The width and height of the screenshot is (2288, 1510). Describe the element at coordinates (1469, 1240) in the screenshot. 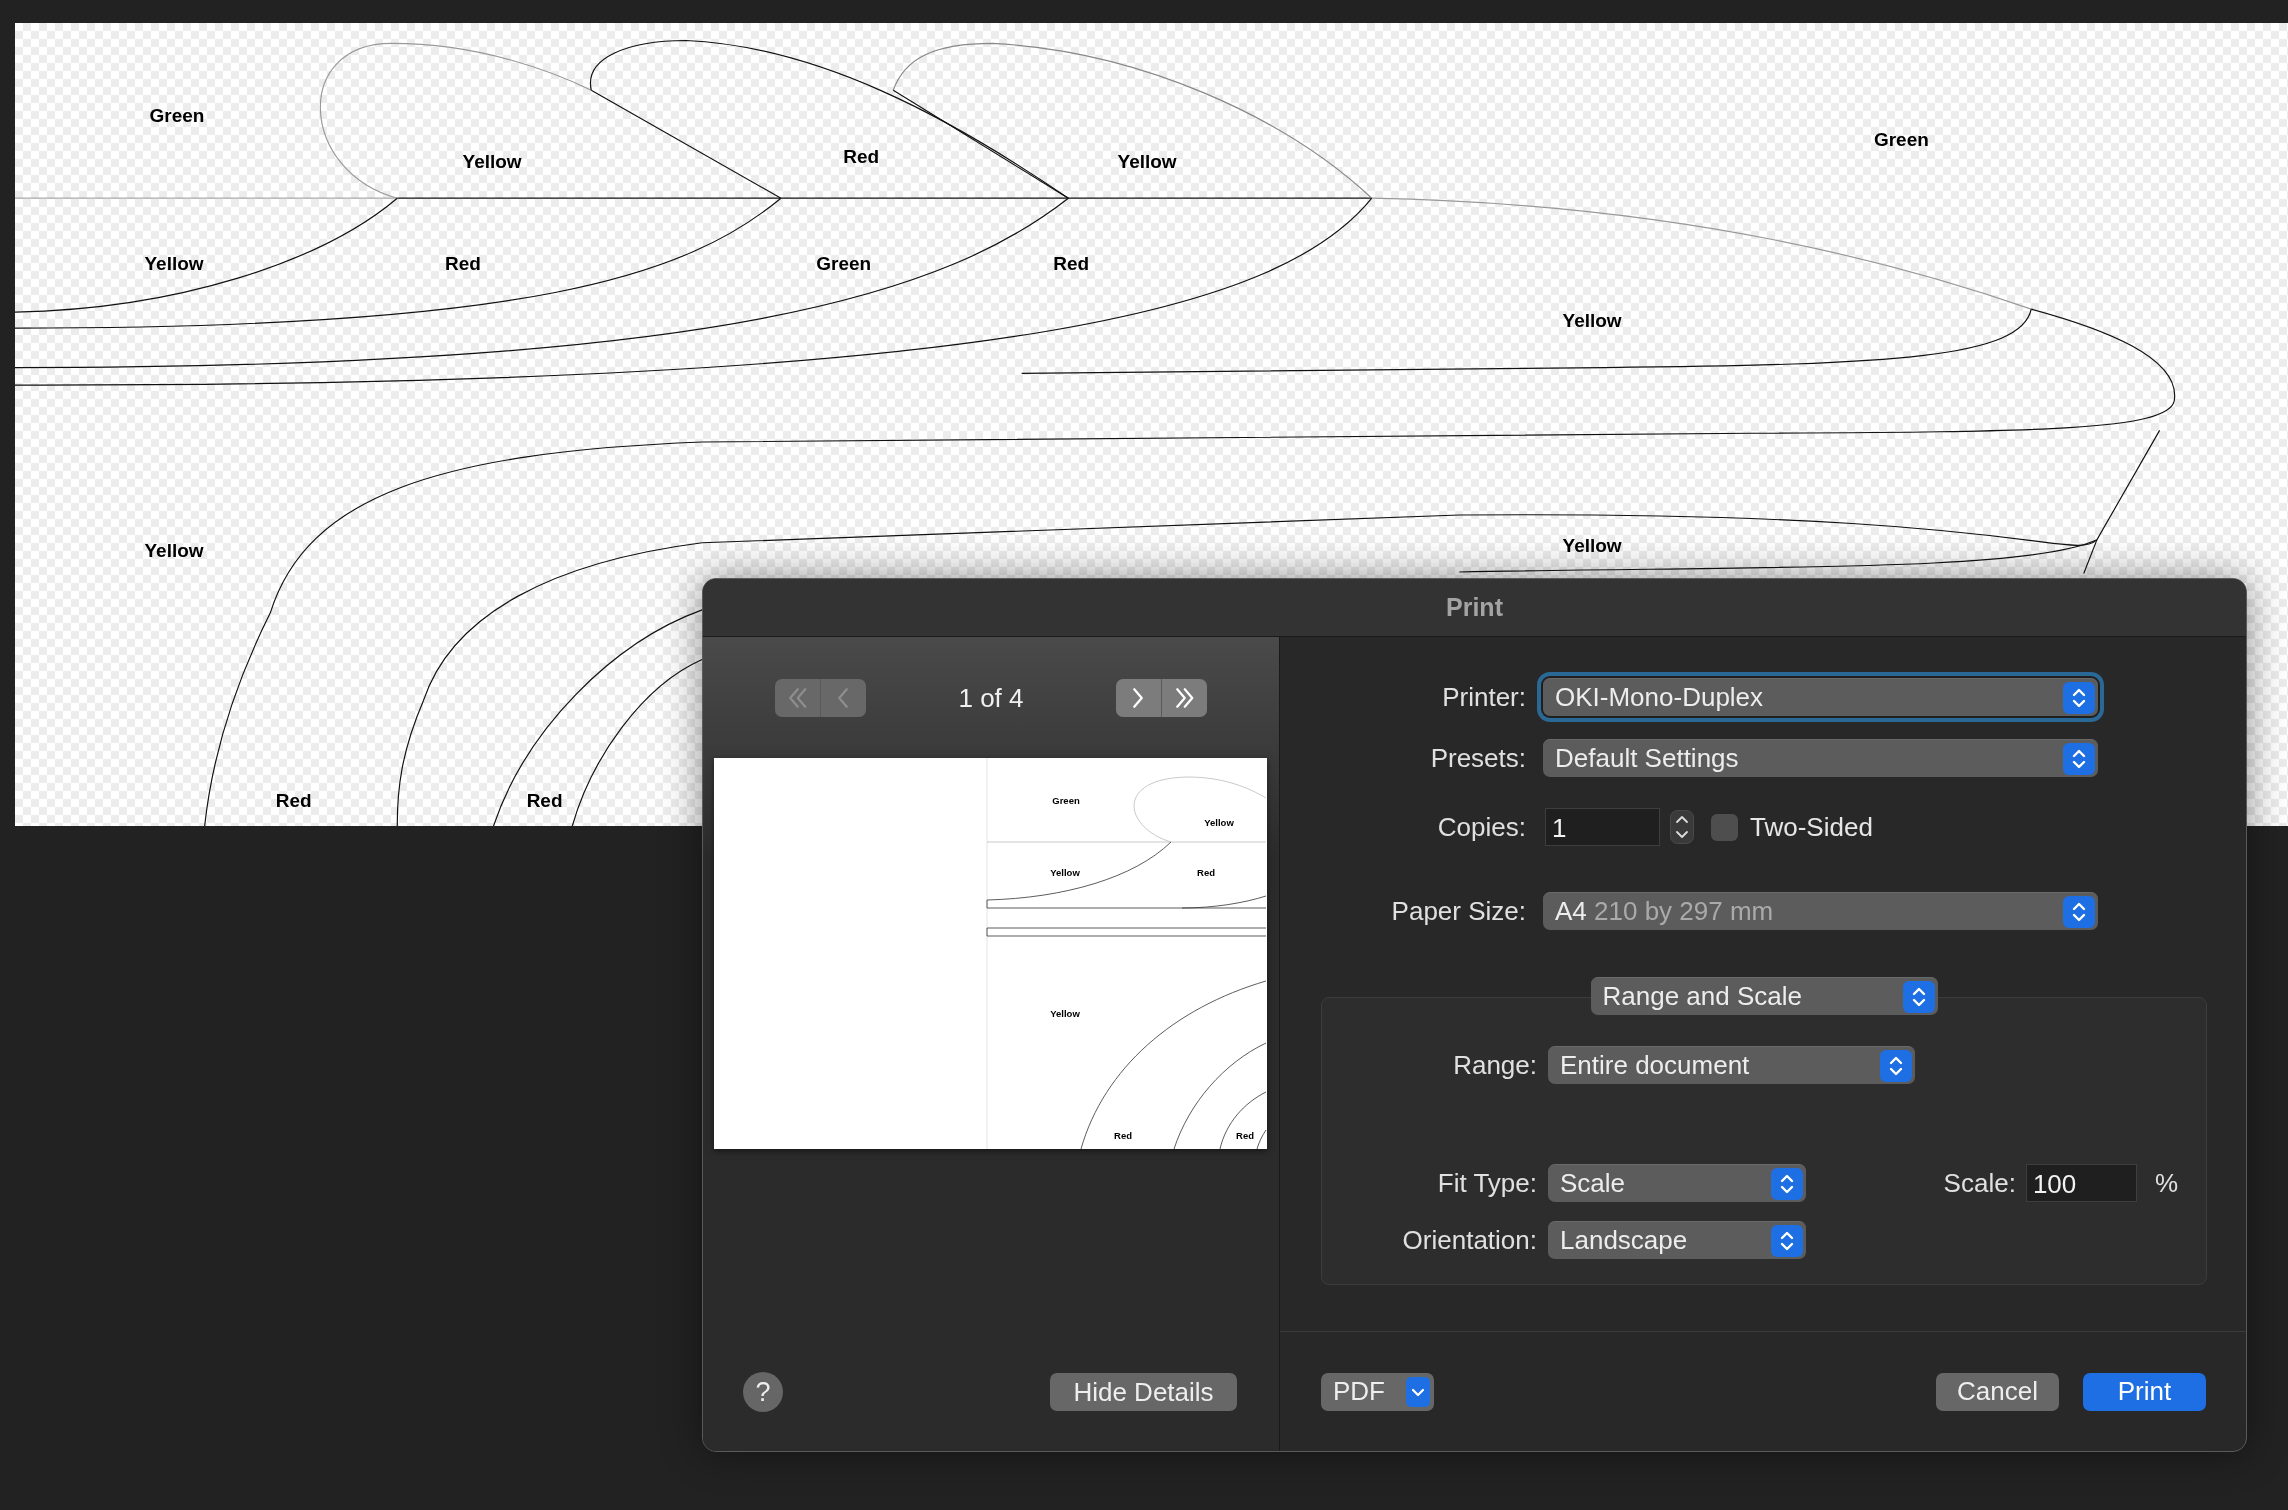

I see `field-label: Orientation:` at that location.